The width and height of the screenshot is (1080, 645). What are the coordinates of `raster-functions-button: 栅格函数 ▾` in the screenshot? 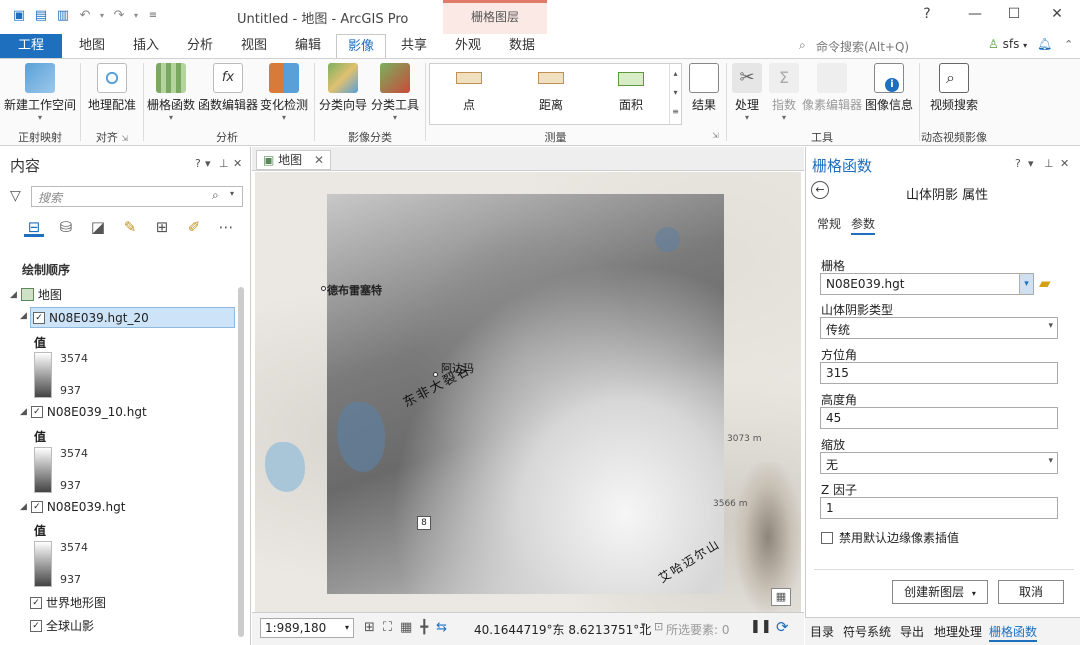 It's located at (171, 92).